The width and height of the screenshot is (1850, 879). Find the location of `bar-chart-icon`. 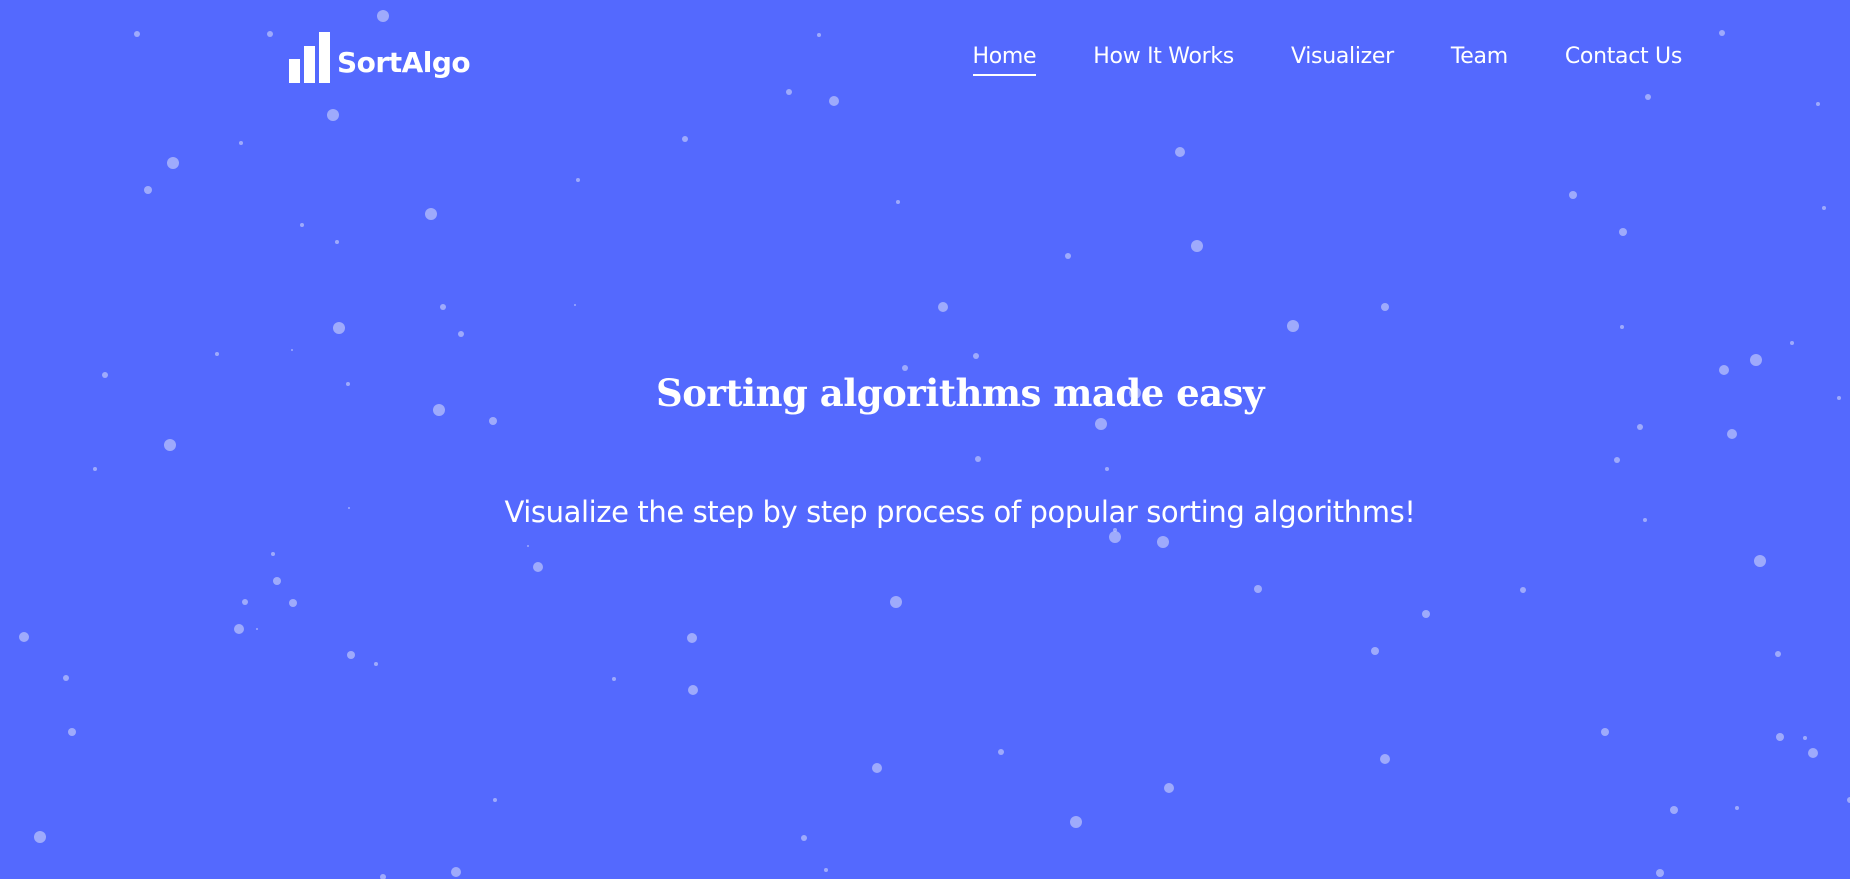

bar-chart-icon is located at coordinates (309, 57).